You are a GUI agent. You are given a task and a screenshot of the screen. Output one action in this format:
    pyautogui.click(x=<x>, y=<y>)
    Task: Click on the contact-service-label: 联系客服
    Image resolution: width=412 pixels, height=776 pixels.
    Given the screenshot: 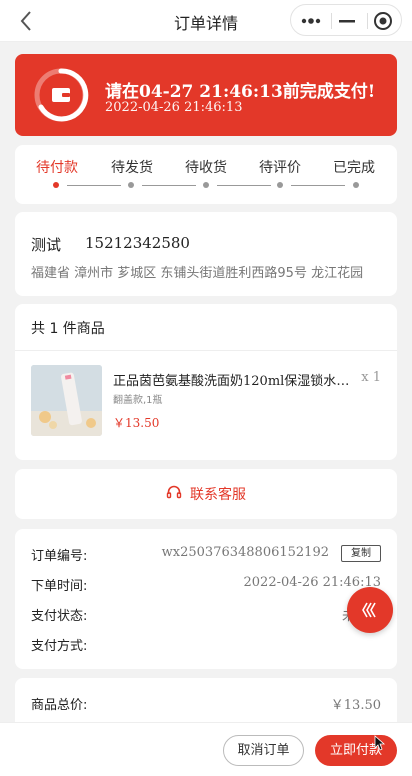 What is the action you would take?
    pyautogui.click(x=218, y=495)
    